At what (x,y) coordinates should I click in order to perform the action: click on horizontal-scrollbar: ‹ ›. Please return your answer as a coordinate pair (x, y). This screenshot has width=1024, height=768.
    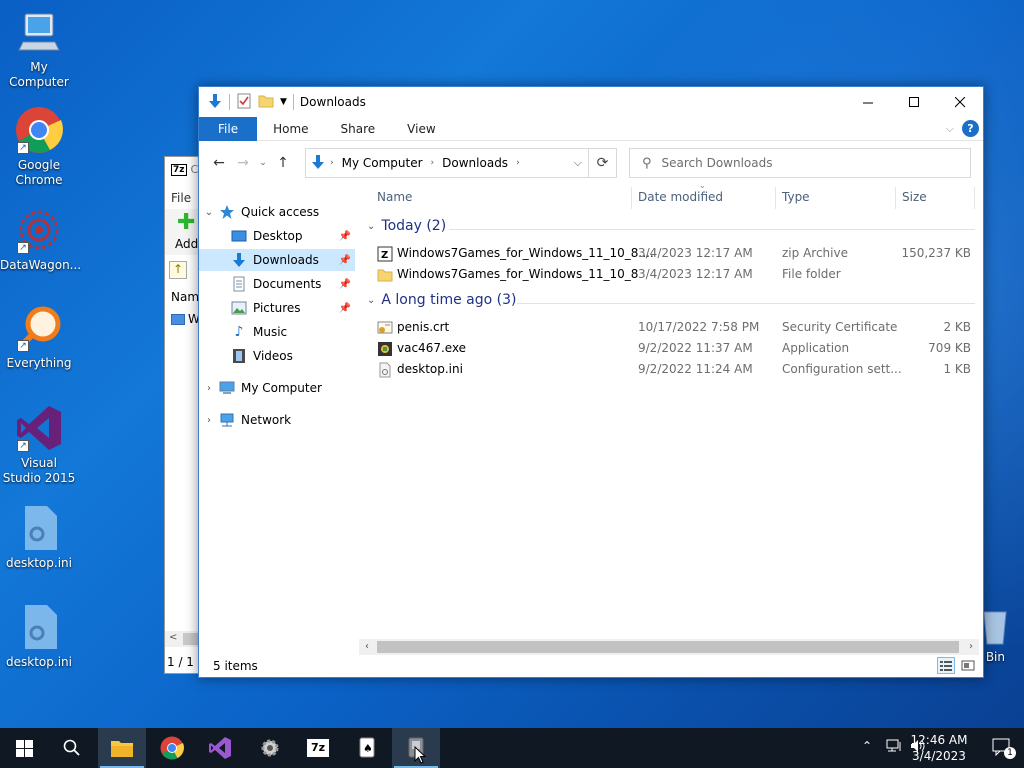
    Looking at the image, I should click on (669, 647).